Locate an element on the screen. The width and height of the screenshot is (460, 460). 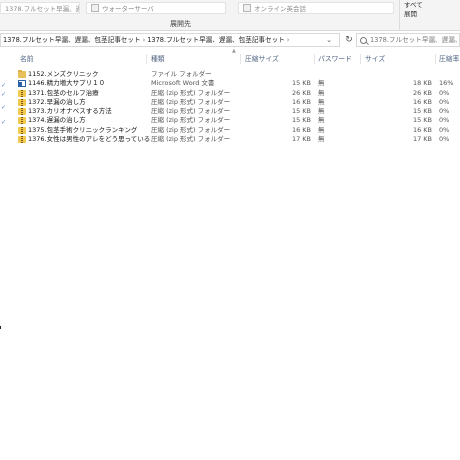
ribbon-divider is located at coordinates (230, 30).